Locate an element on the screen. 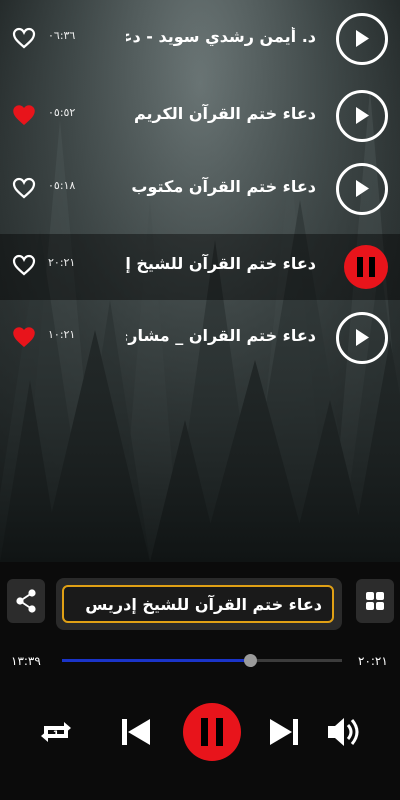 The width and height of the screenshot is (400, 800). track-row: دعاء ختم القرآن الكريم ٠٥:٥٢ is located at coordinates (200, 117).